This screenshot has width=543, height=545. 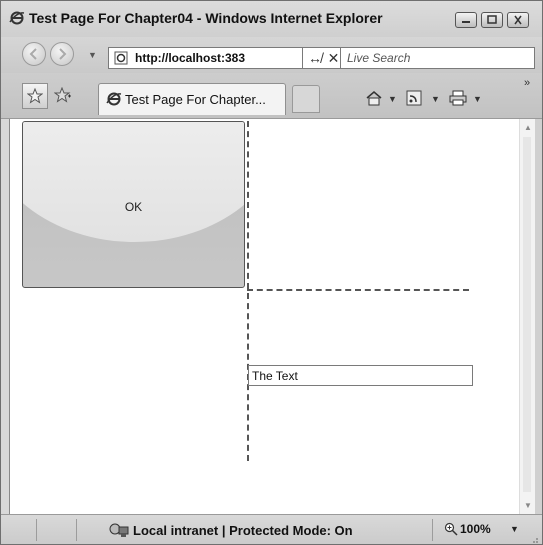 I want to click on resize-grip-icon, so click(x=534, y=537).